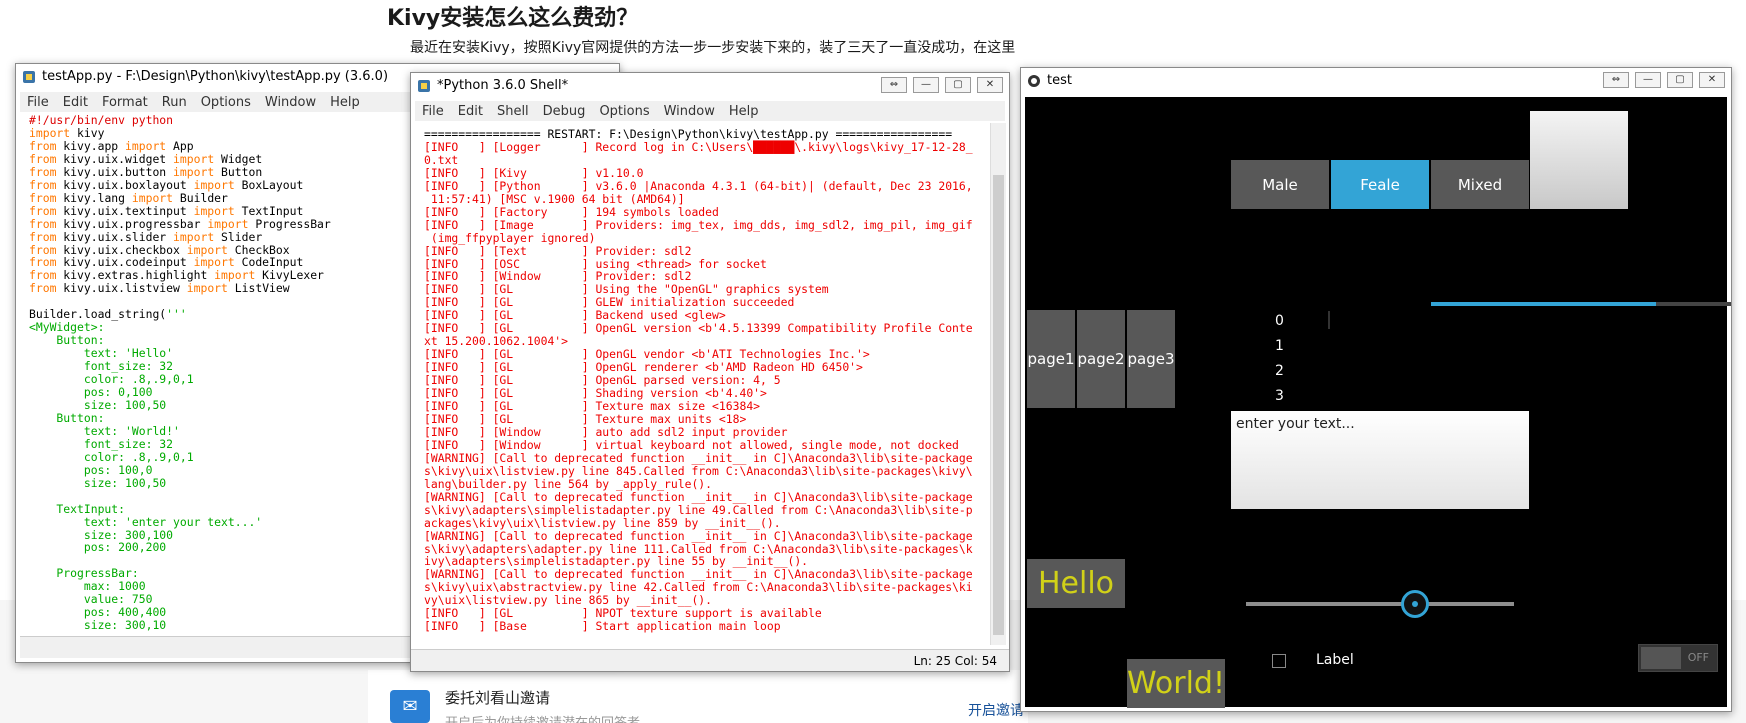 The width and height of the screenshot is (1746, 723). What do you see at coordinates (290, 102) in the screenshot?
I see `editor-menu-window: Window` at bounding box center [290, 102].